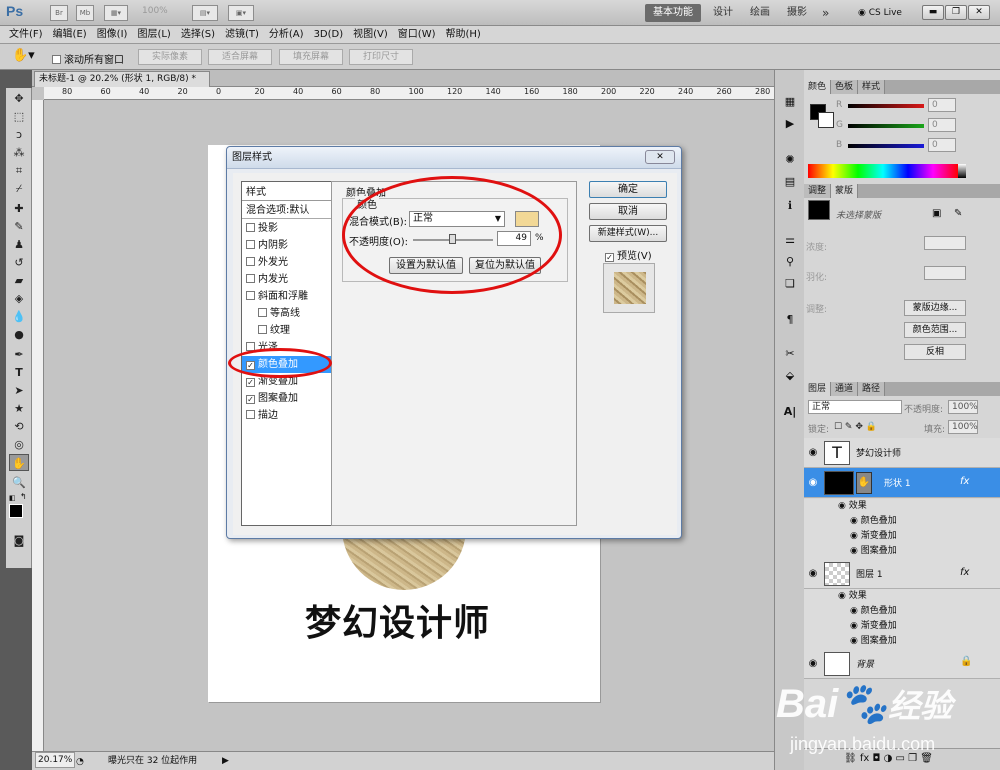 The width and height of the screenshot is (1000, 770). Describe the element at coordinates (19, 426) in the screenshot. I see `3d-rotate-icon: ⟲` at that location.